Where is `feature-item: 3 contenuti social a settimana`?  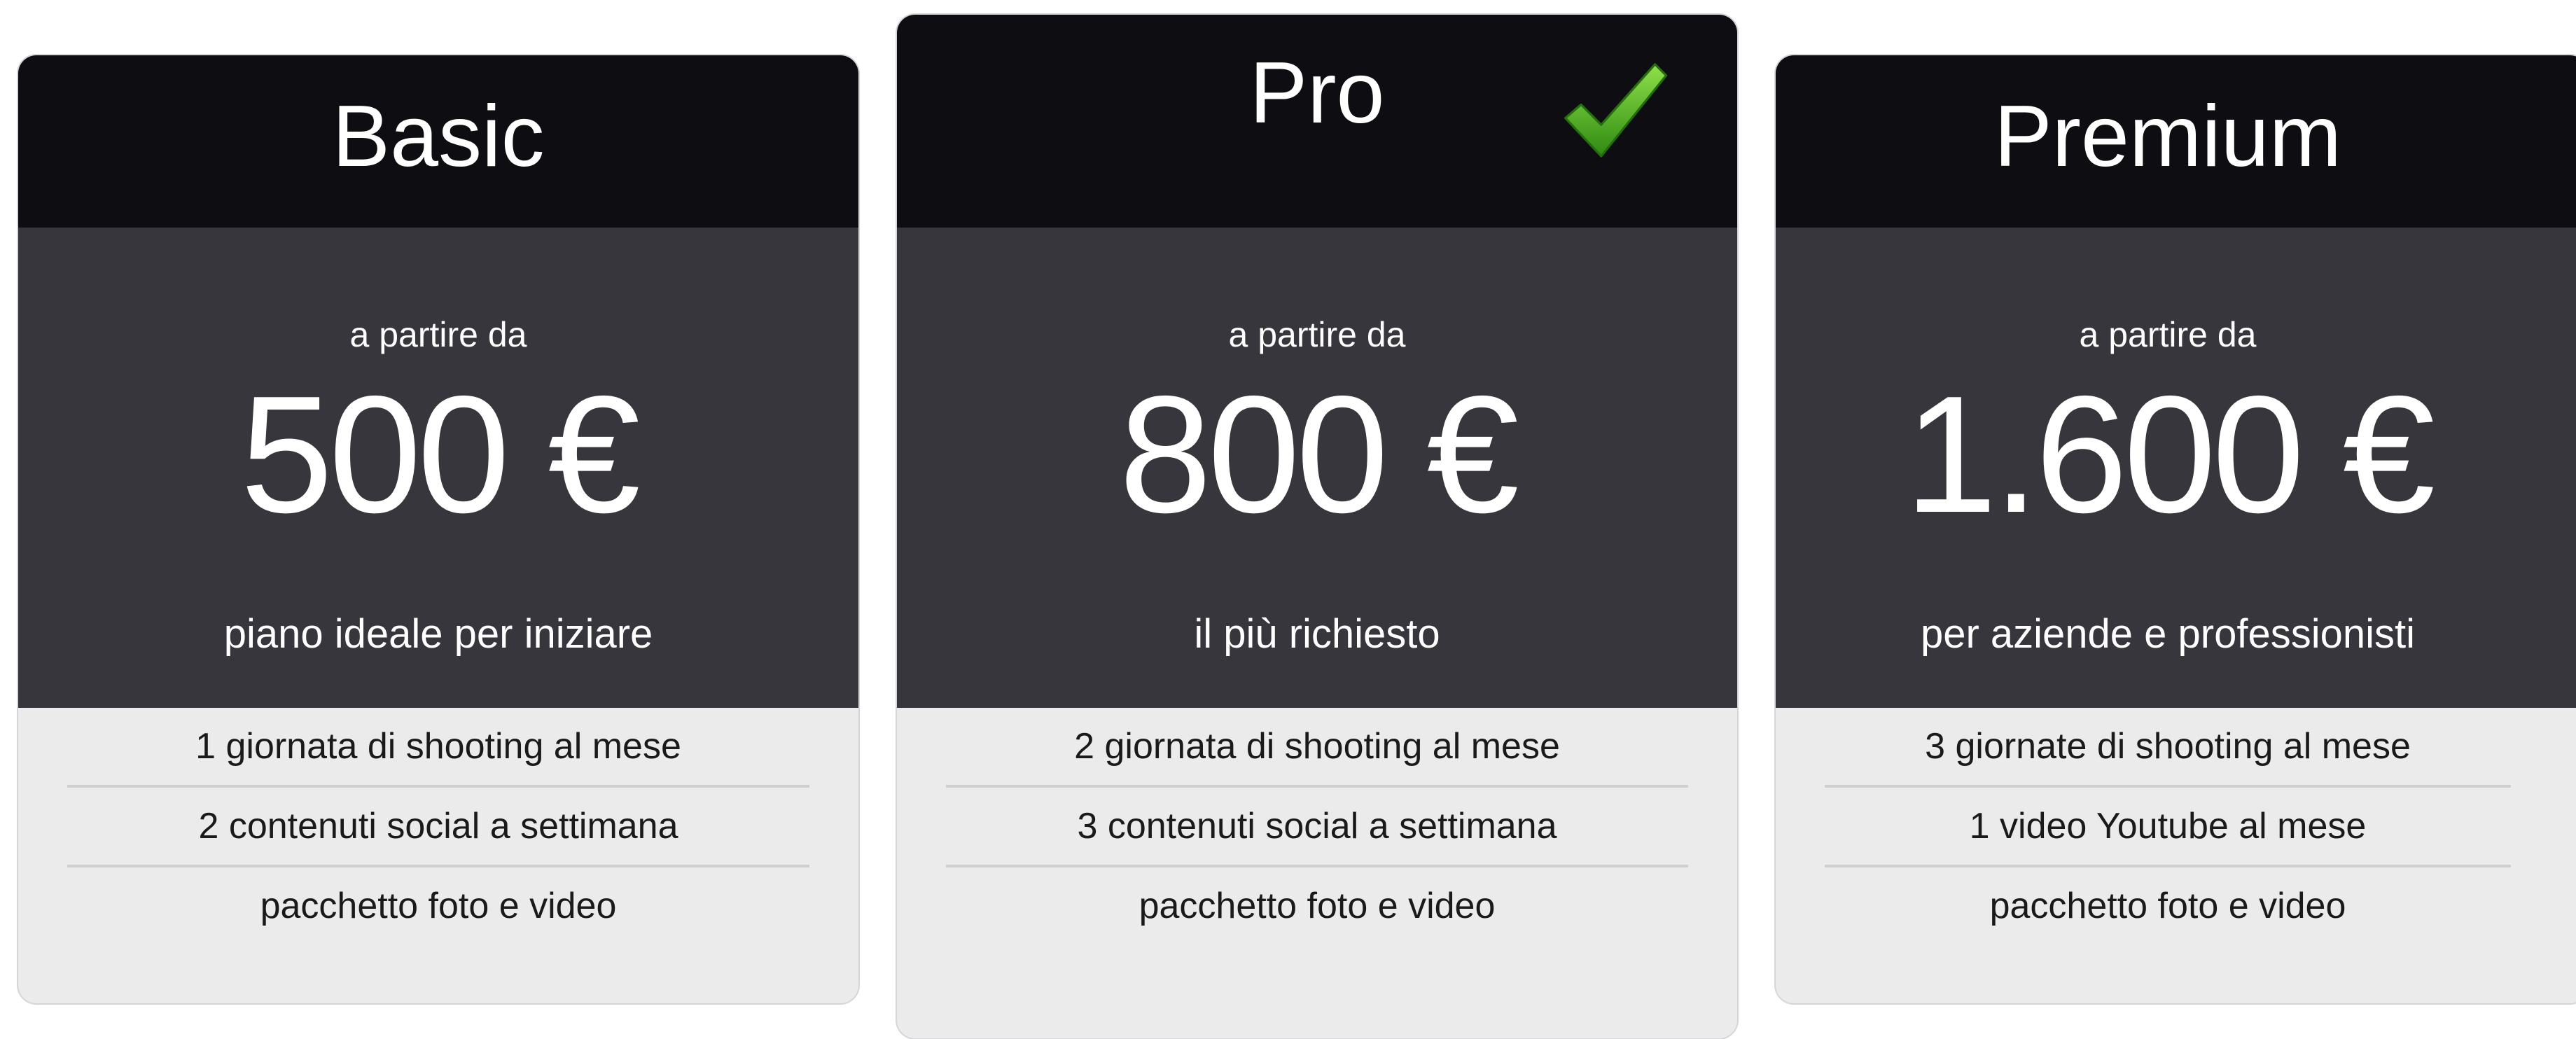
feature-item: 3 contenuti social a settimana is located at coordinates (1317, 827).